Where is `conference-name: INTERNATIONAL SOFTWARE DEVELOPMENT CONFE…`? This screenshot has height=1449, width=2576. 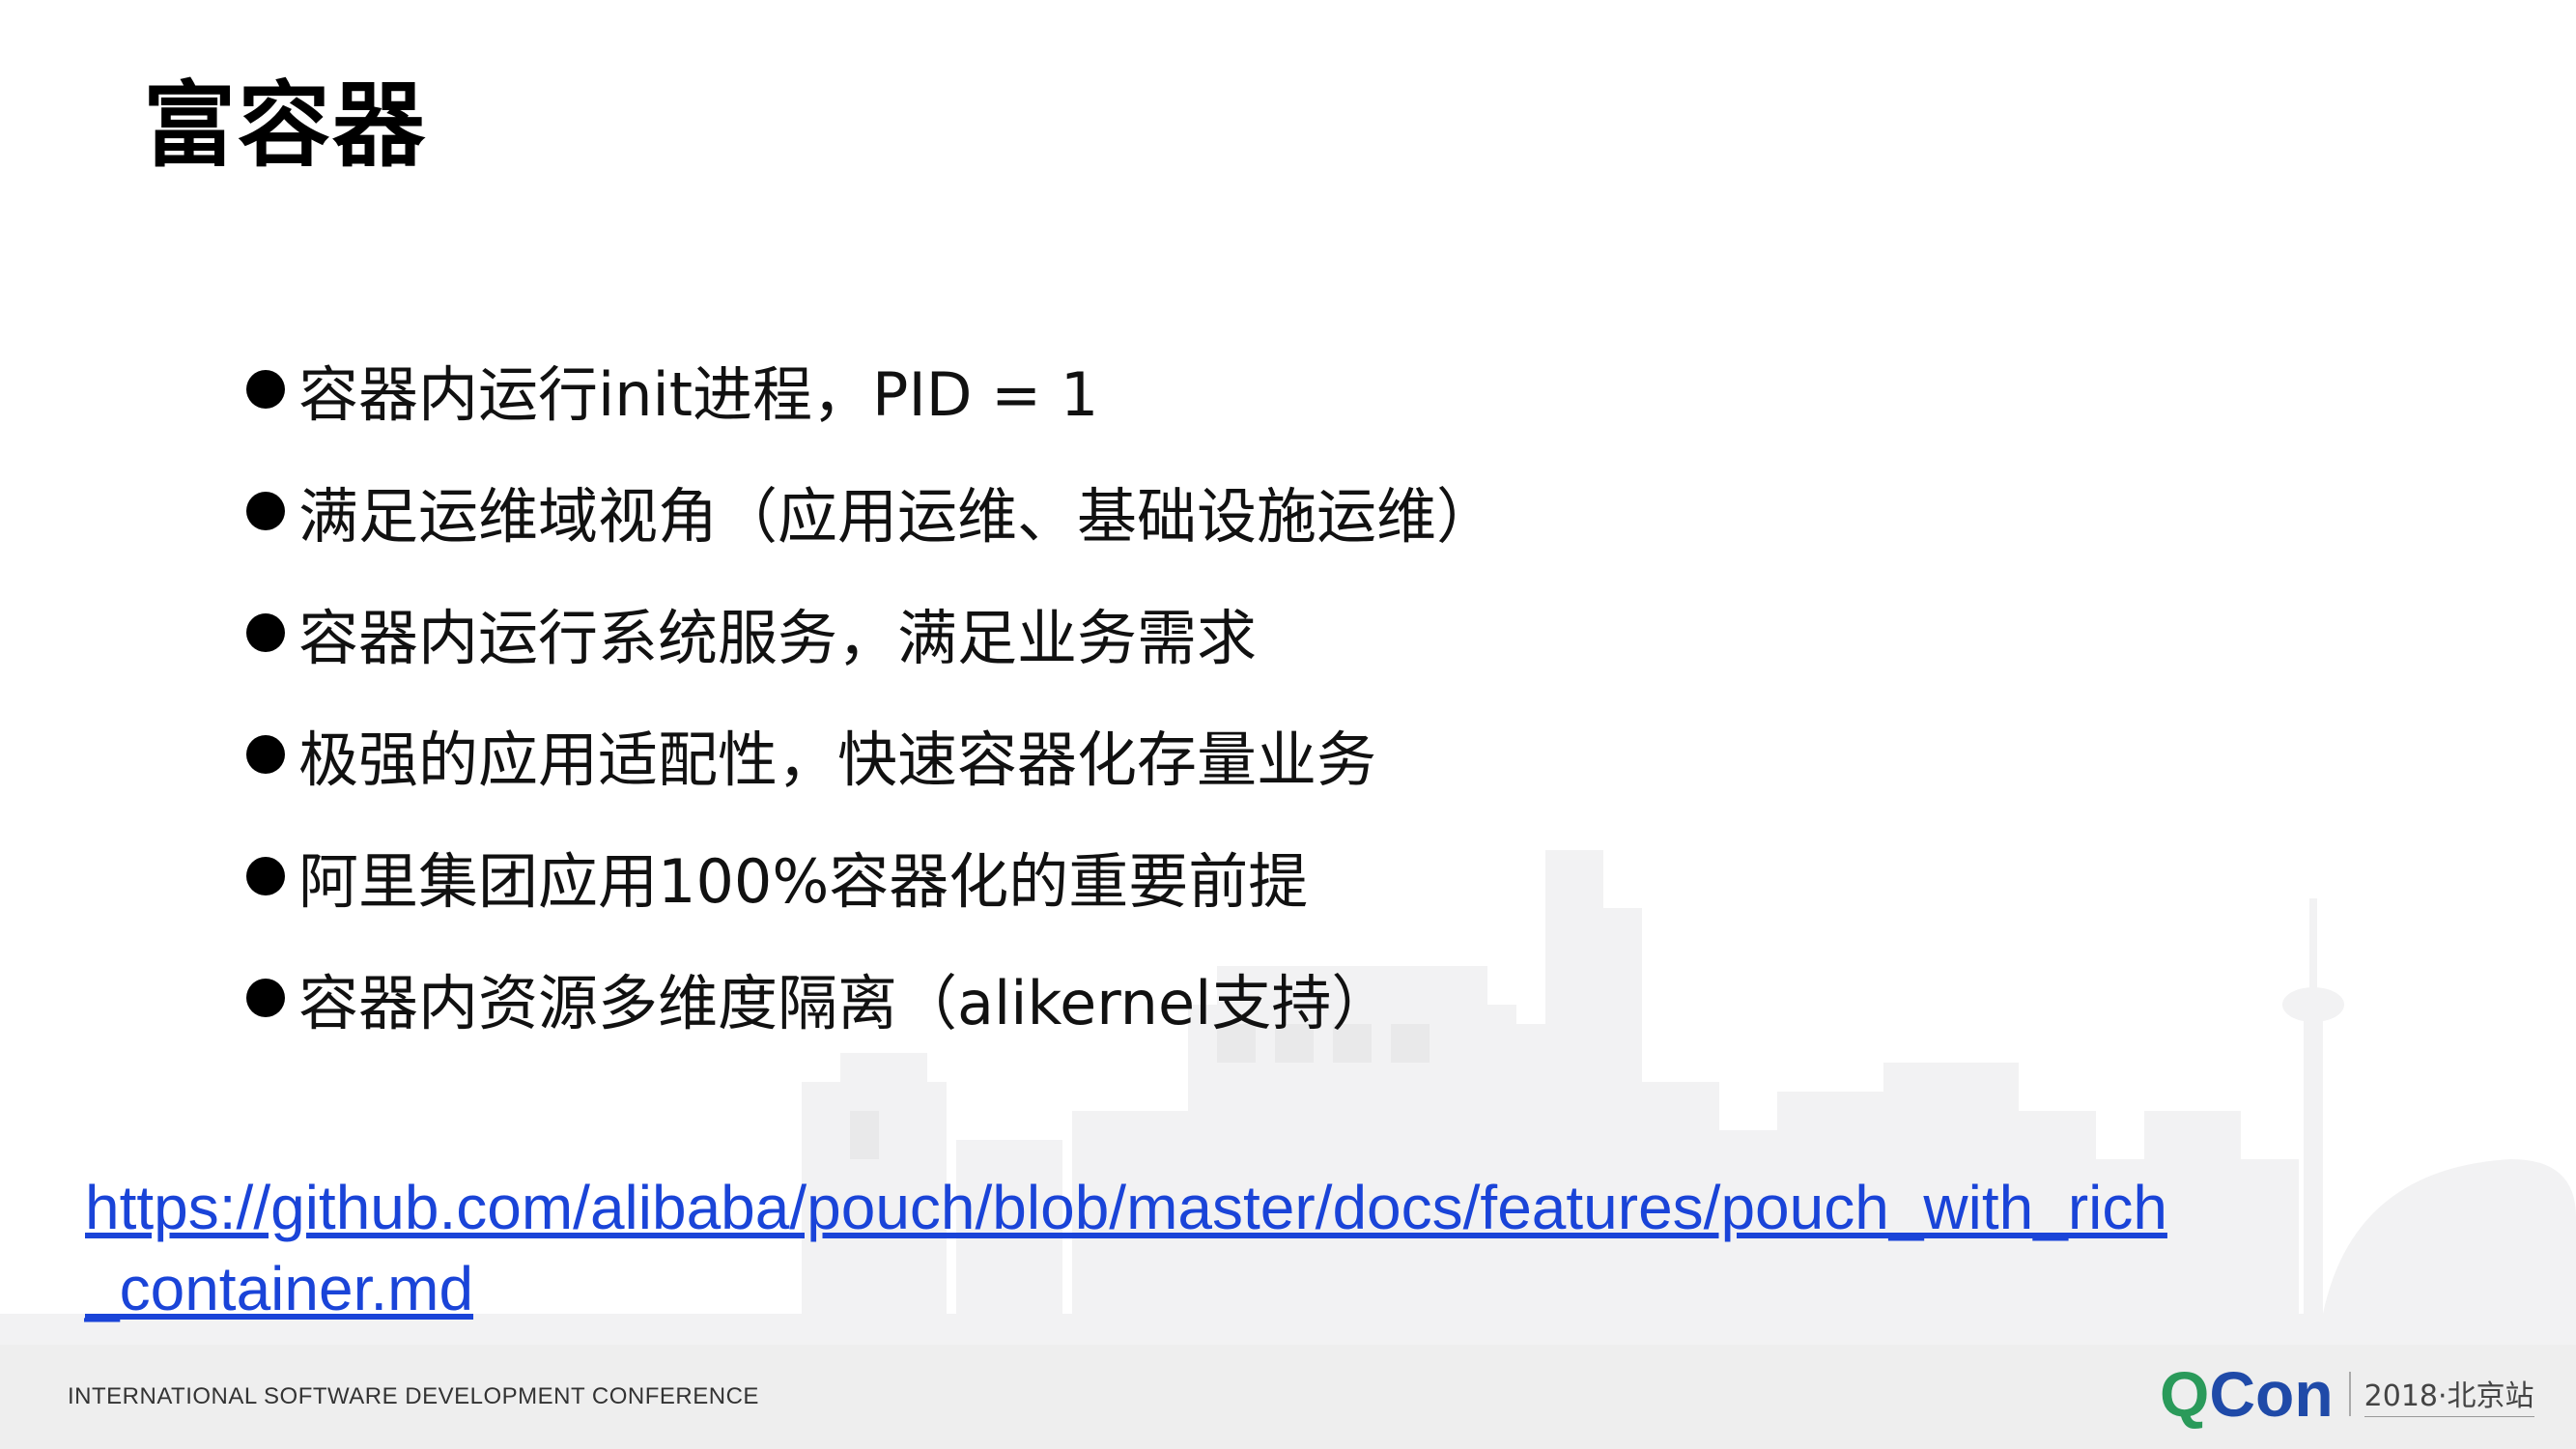
conference-name: INTERNATIONAL SOFTWARE DEVELOPMENT CONFE… is located at coordinates (413, 1396).